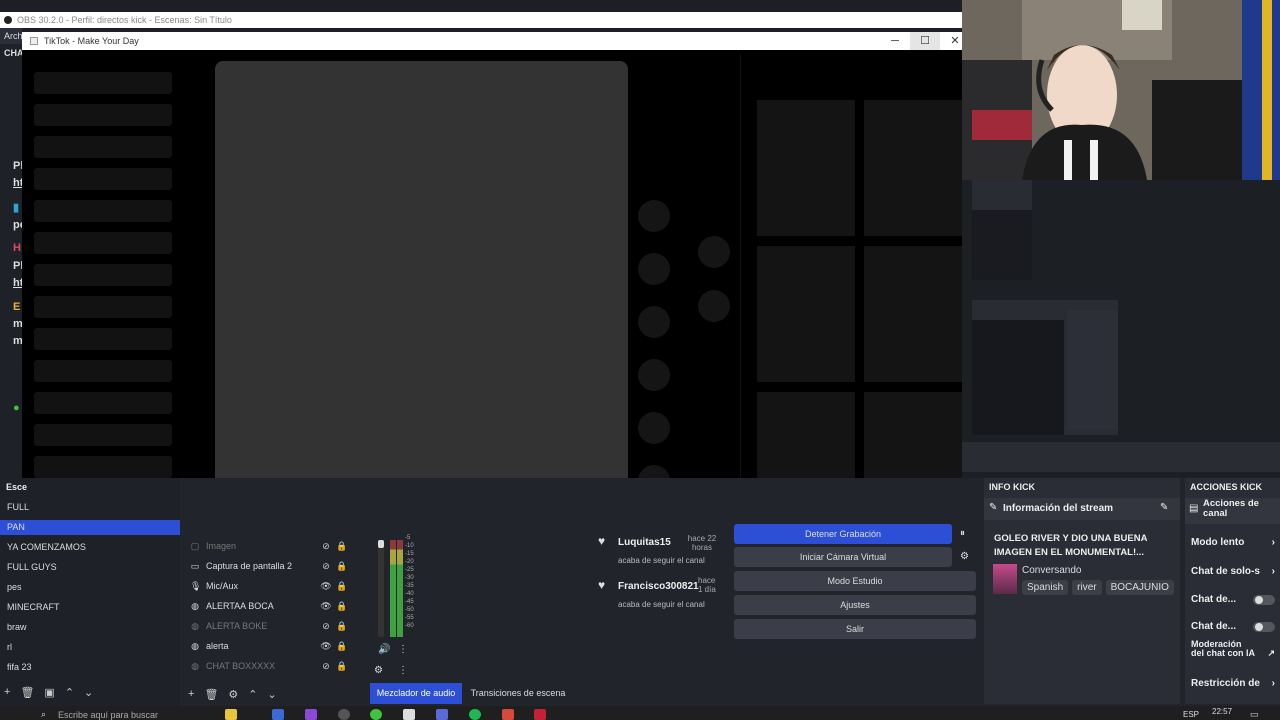 The height and width of the screenshot is (720, 1280). I want to click on remove-scene-icon: 🗑, so click(27, 692).